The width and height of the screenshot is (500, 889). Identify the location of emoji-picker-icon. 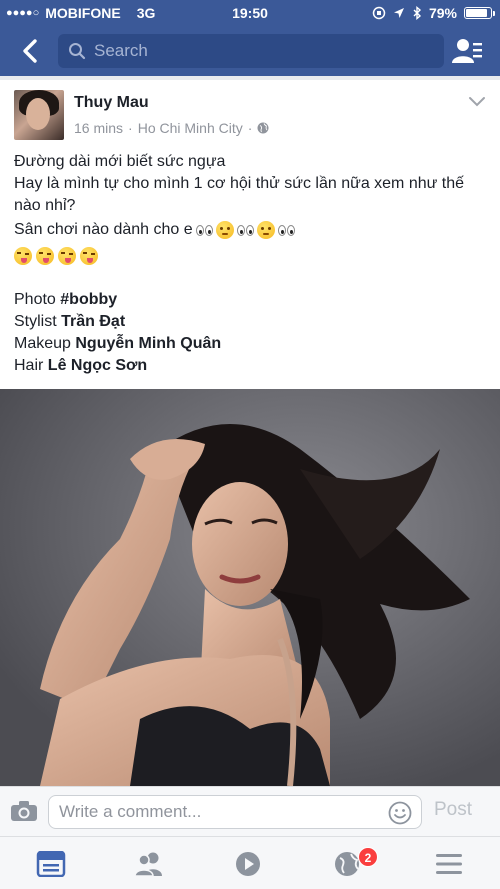
(400, 813).